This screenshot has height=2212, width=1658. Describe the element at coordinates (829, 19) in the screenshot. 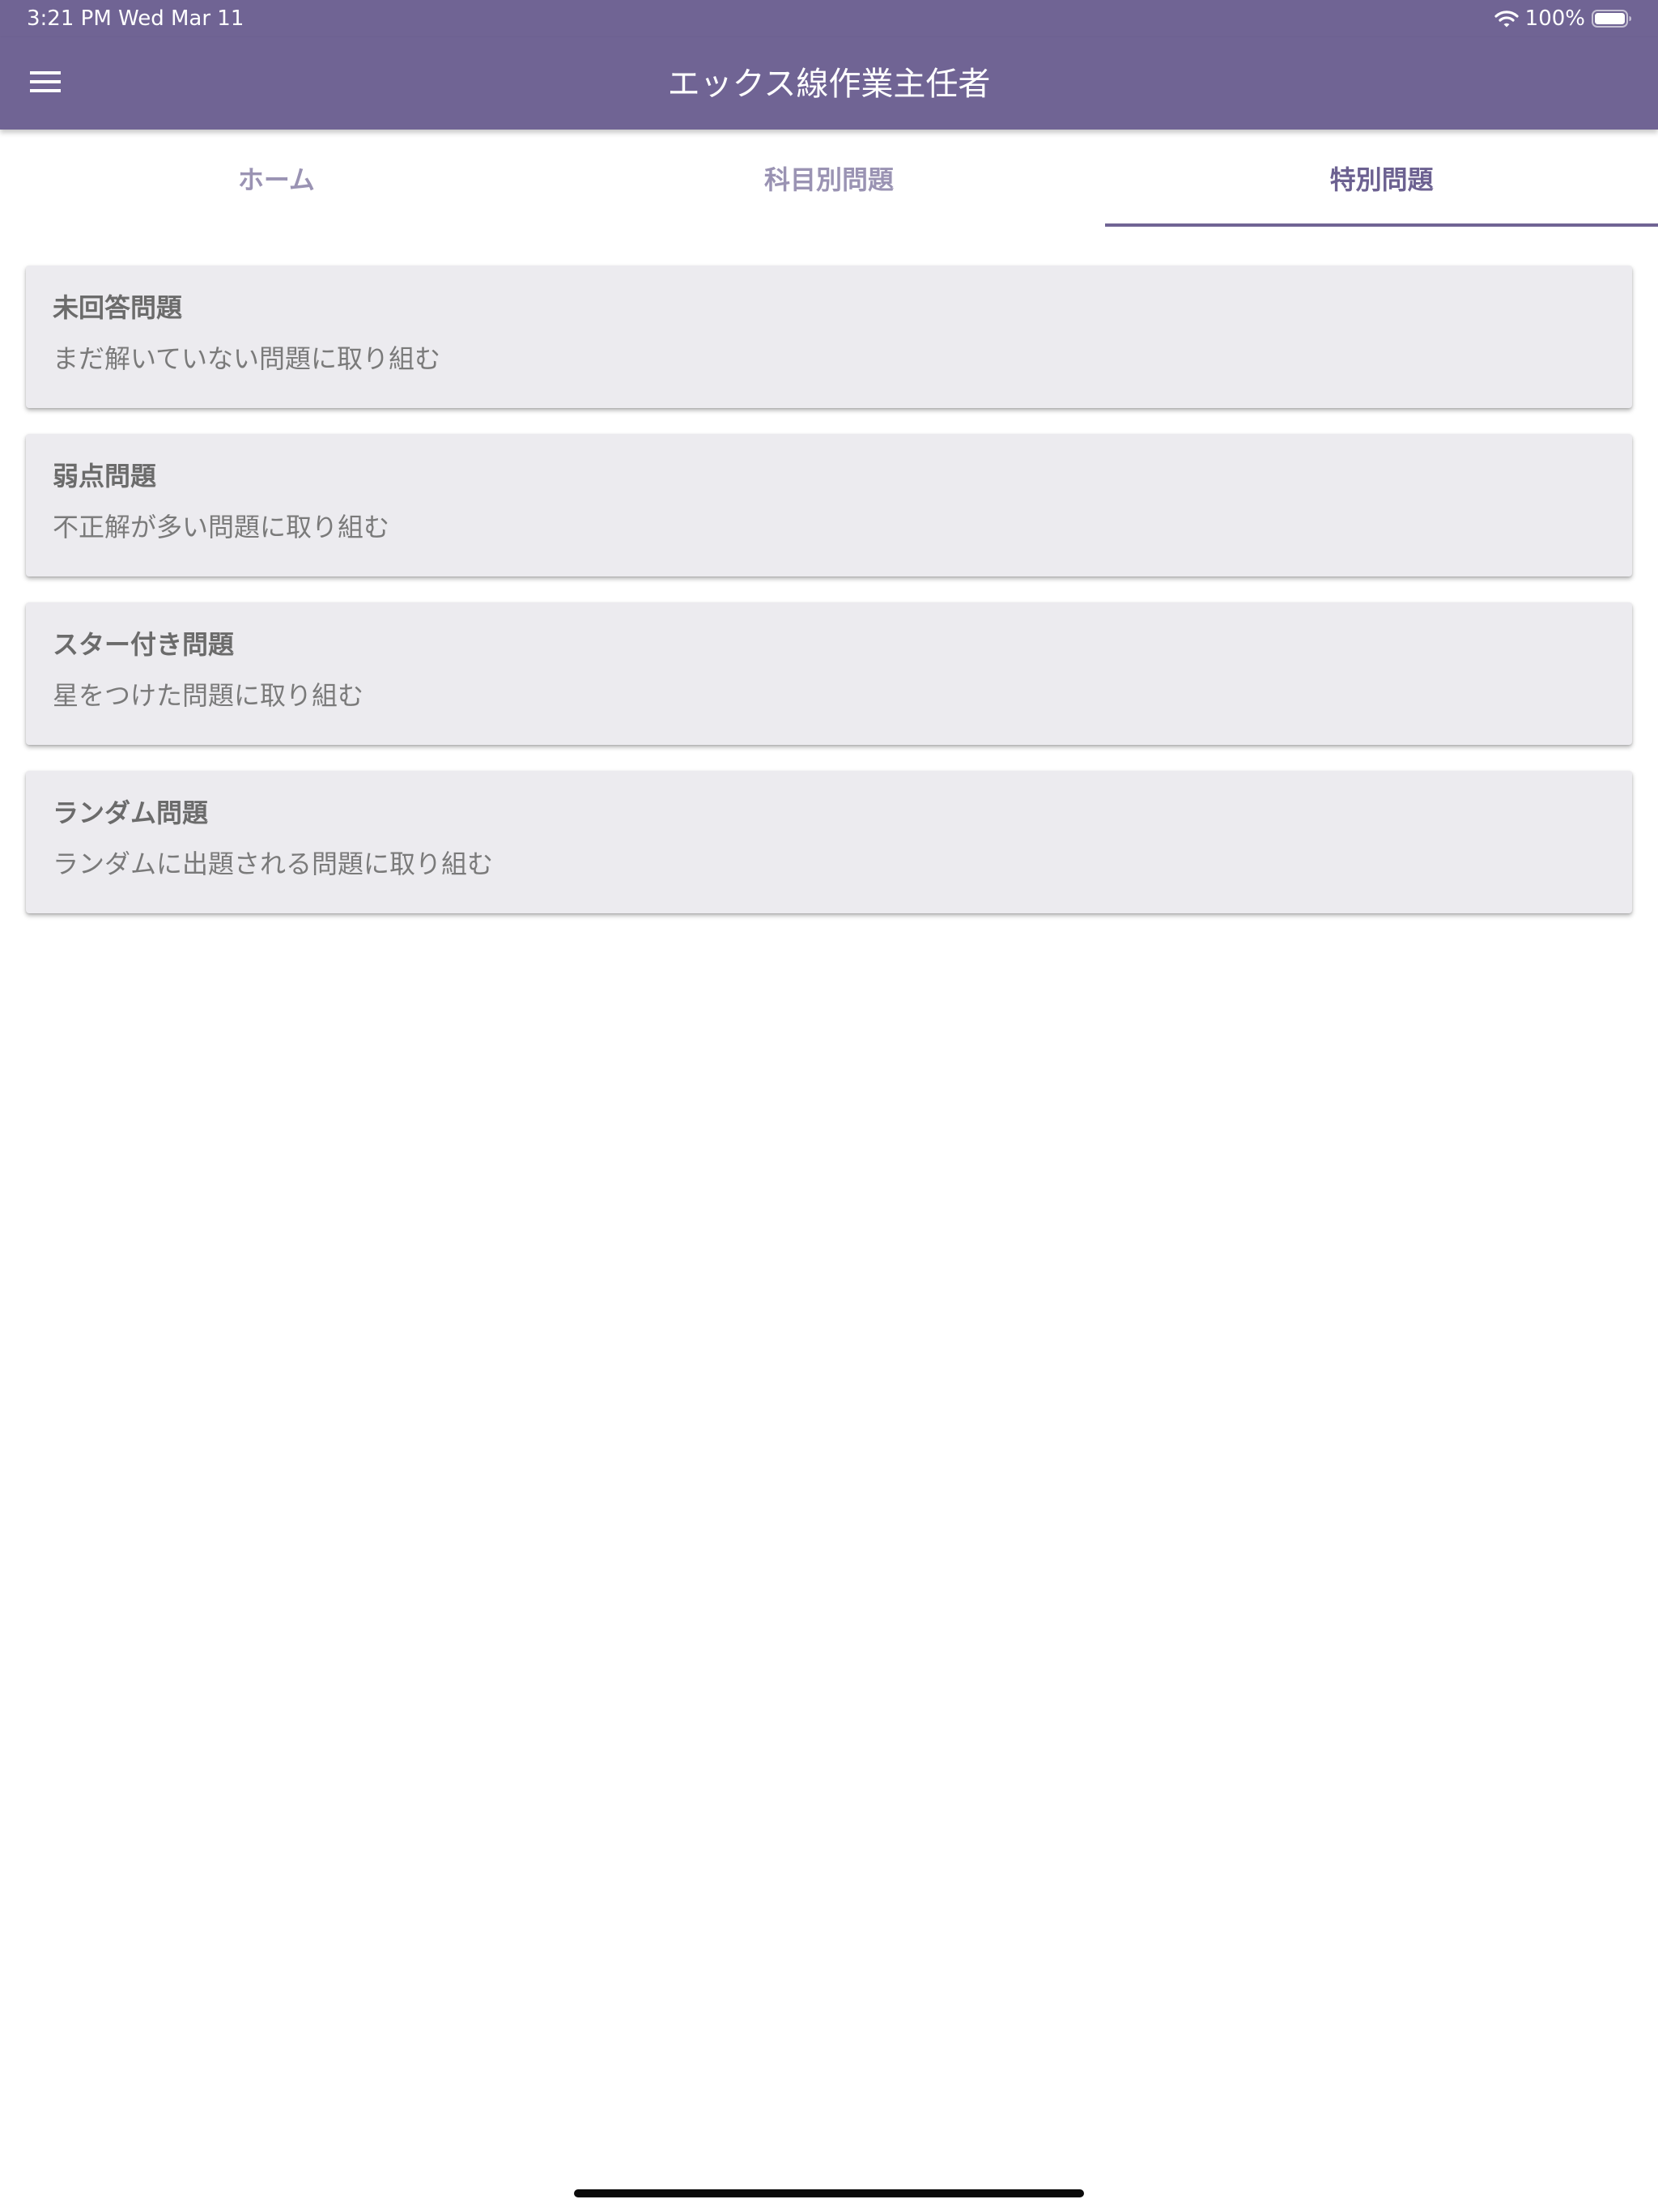

I see `status-bar: 3:21 PM Wed Mar 11 100%` at that location.